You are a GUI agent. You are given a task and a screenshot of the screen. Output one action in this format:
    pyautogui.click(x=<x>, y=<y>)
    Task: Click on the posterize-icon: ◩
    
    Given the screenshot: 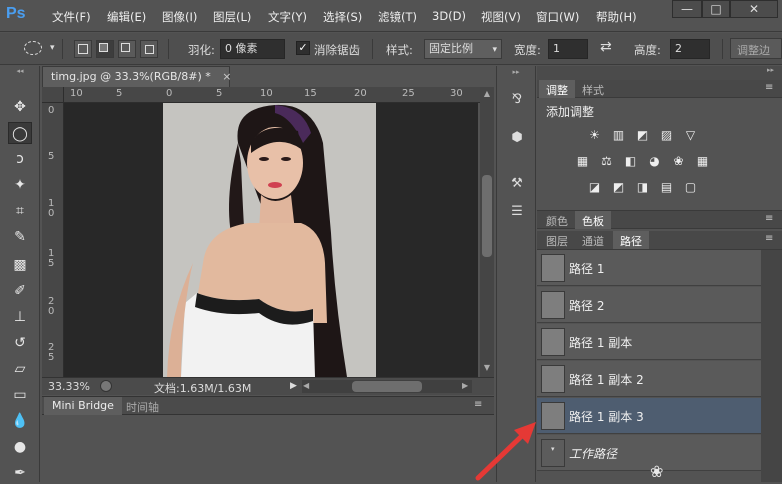 What is the action you would take?
    pyautogui.click(x=618, y=187)
    